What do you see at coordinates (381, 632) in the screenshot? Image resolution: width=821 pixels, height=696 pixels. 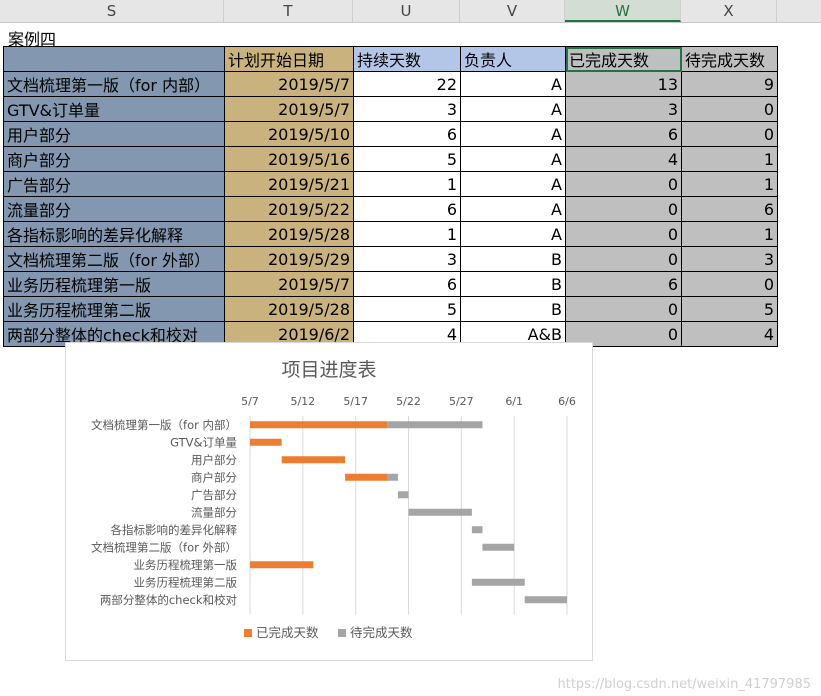 I see `legend-label: 待完成天数` at bounding box center [381, 632].